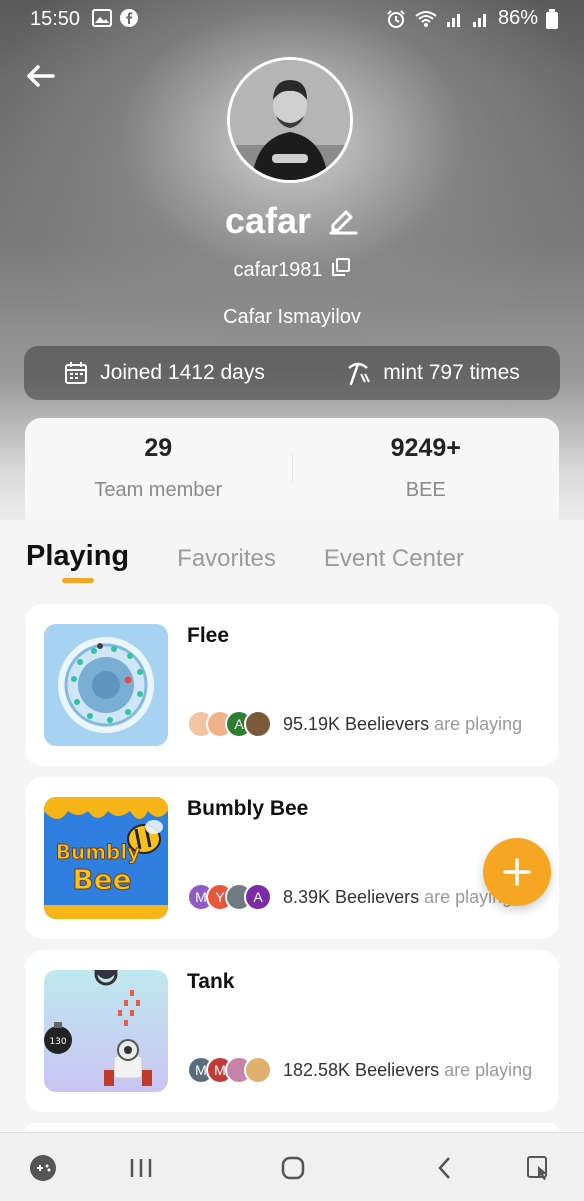 This screenshot has width=584, height=1201. I want to click on calendar-icon, so click(76, 373).